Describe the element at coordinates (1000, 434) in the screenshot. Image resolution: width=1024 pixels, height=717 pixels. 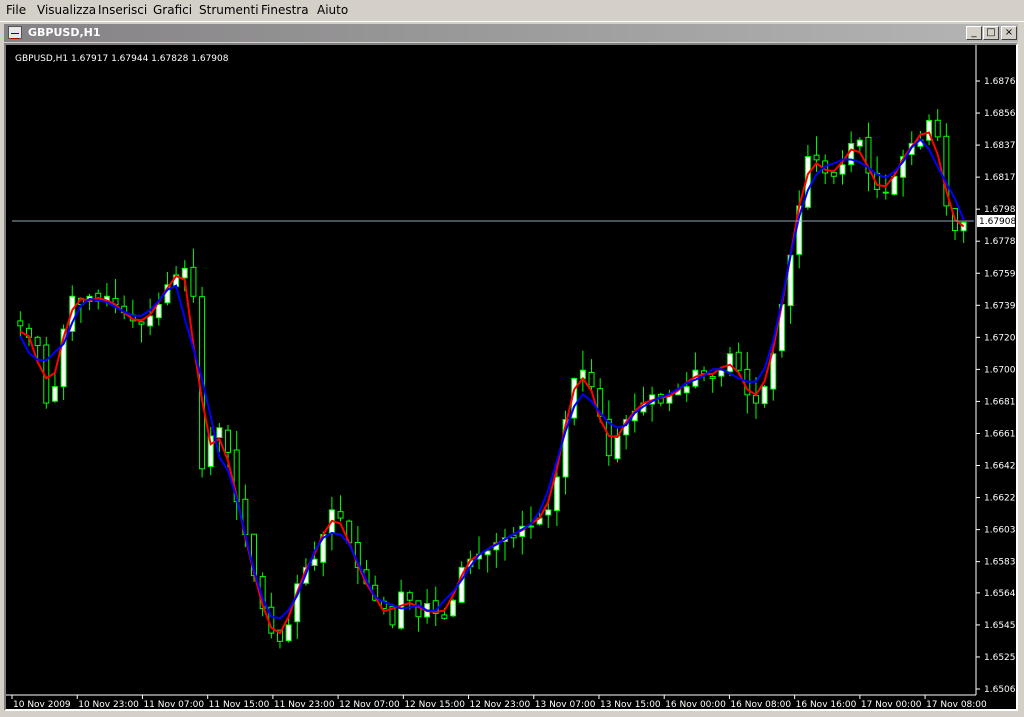
I see `price-tick-label: 1.66615` at that location.